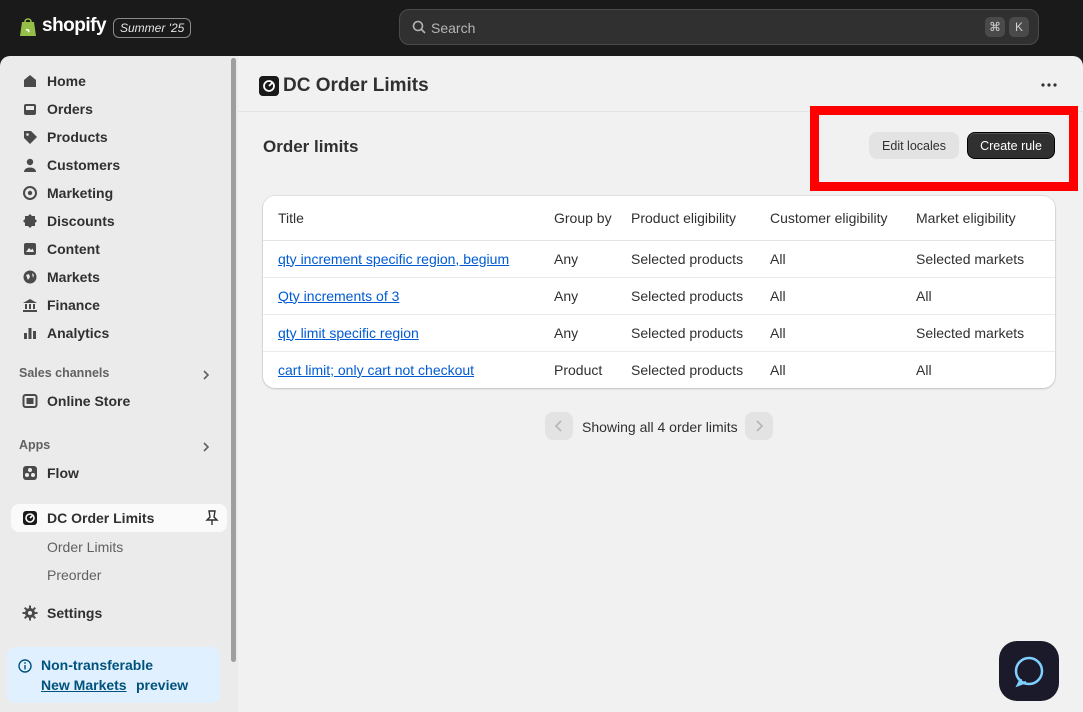 The width and height of the screenshot is (1083, 712). What do you see at coordinates (152, 28) in the screenshot?
I see `edition-badge: Summer '25` at bounding box center [152, 28].